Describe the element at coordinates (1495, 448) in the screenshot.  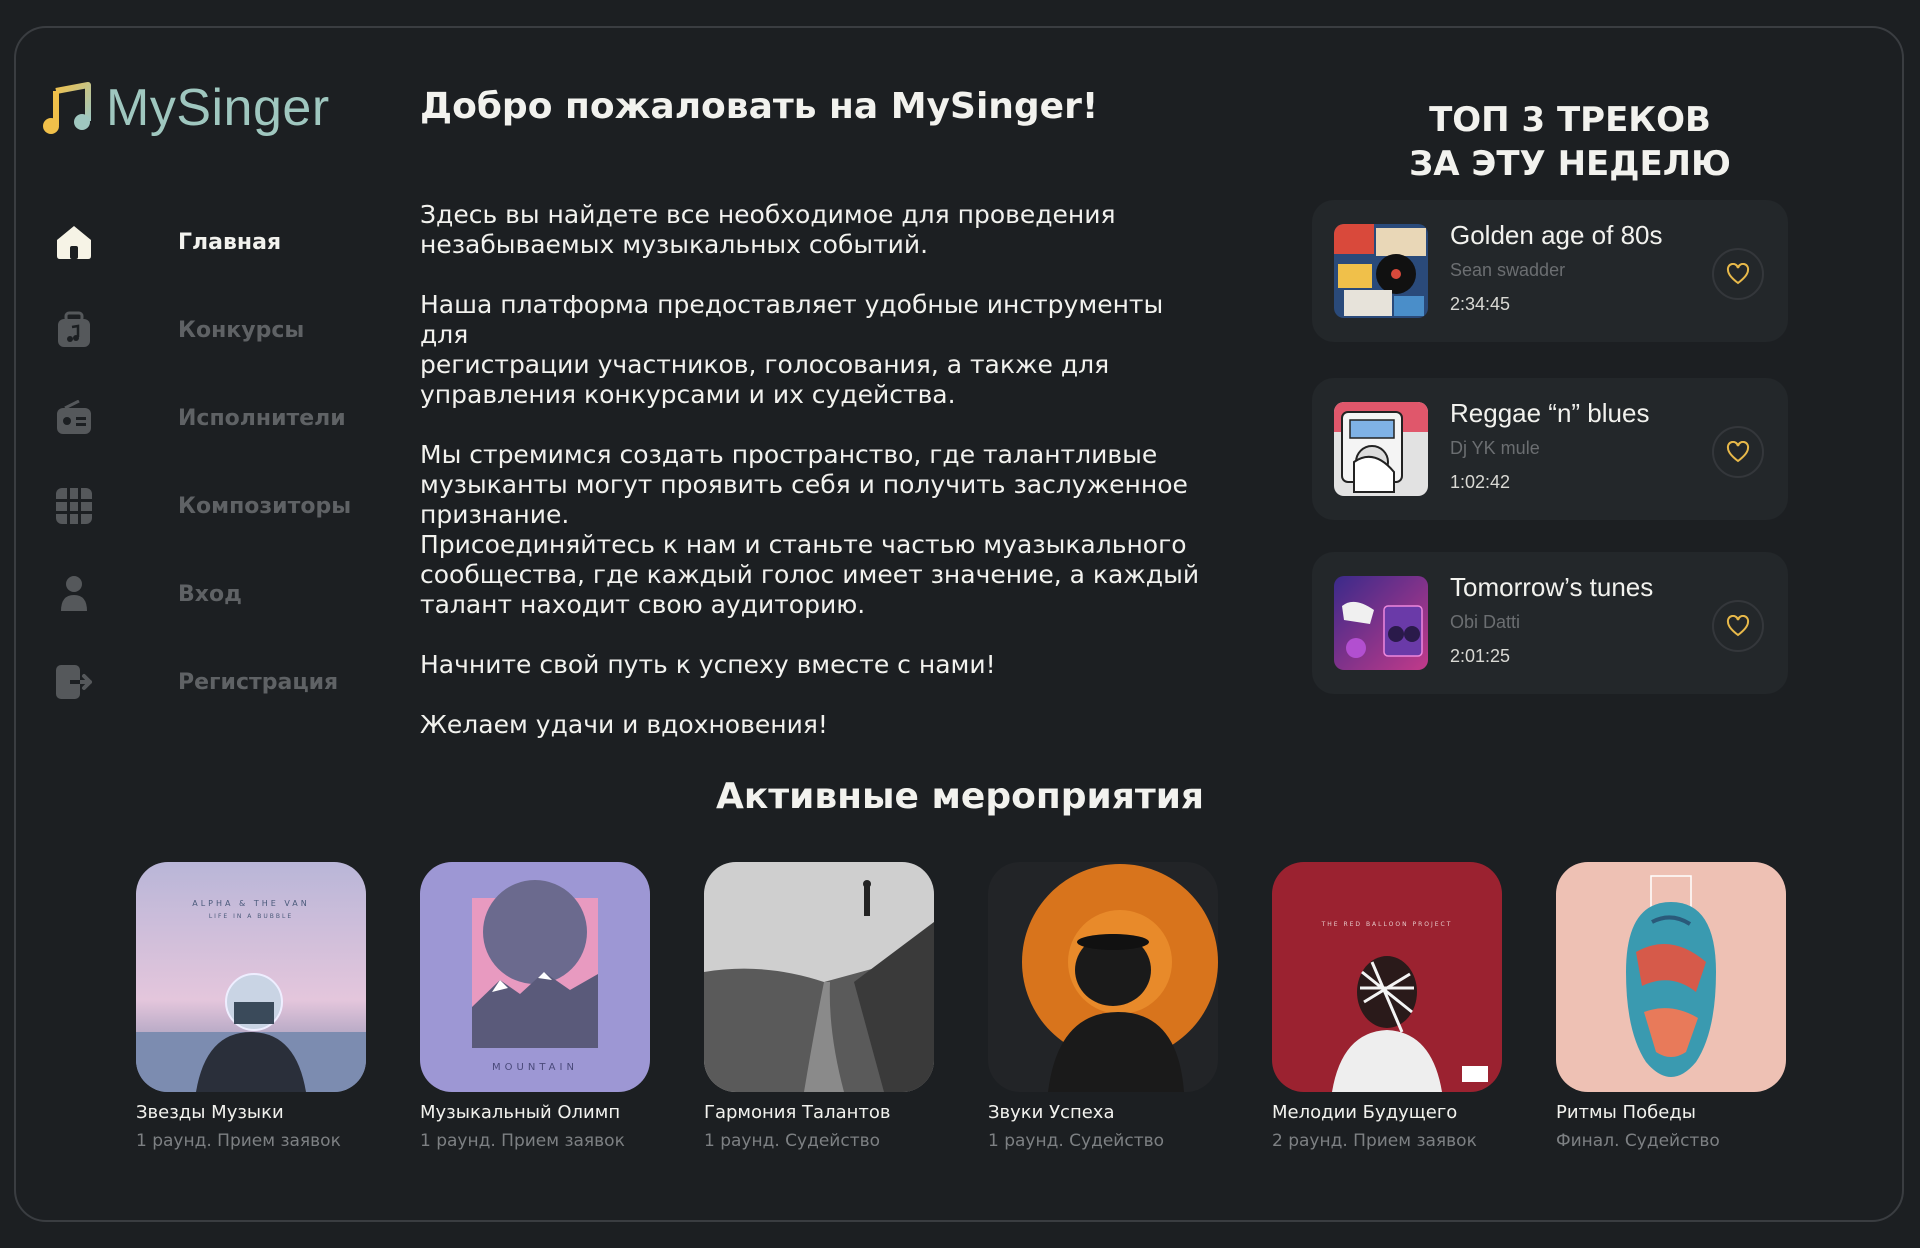
I see `track-artist: Dj YK mule` at that location.